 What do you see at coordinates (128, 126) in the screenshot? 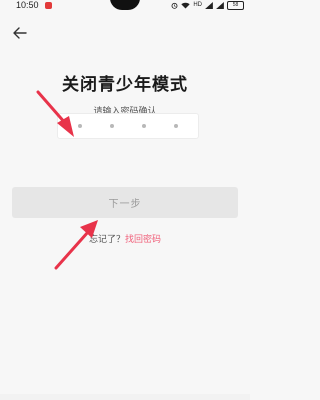
I see `password-input` at bounding box center [128, 126].